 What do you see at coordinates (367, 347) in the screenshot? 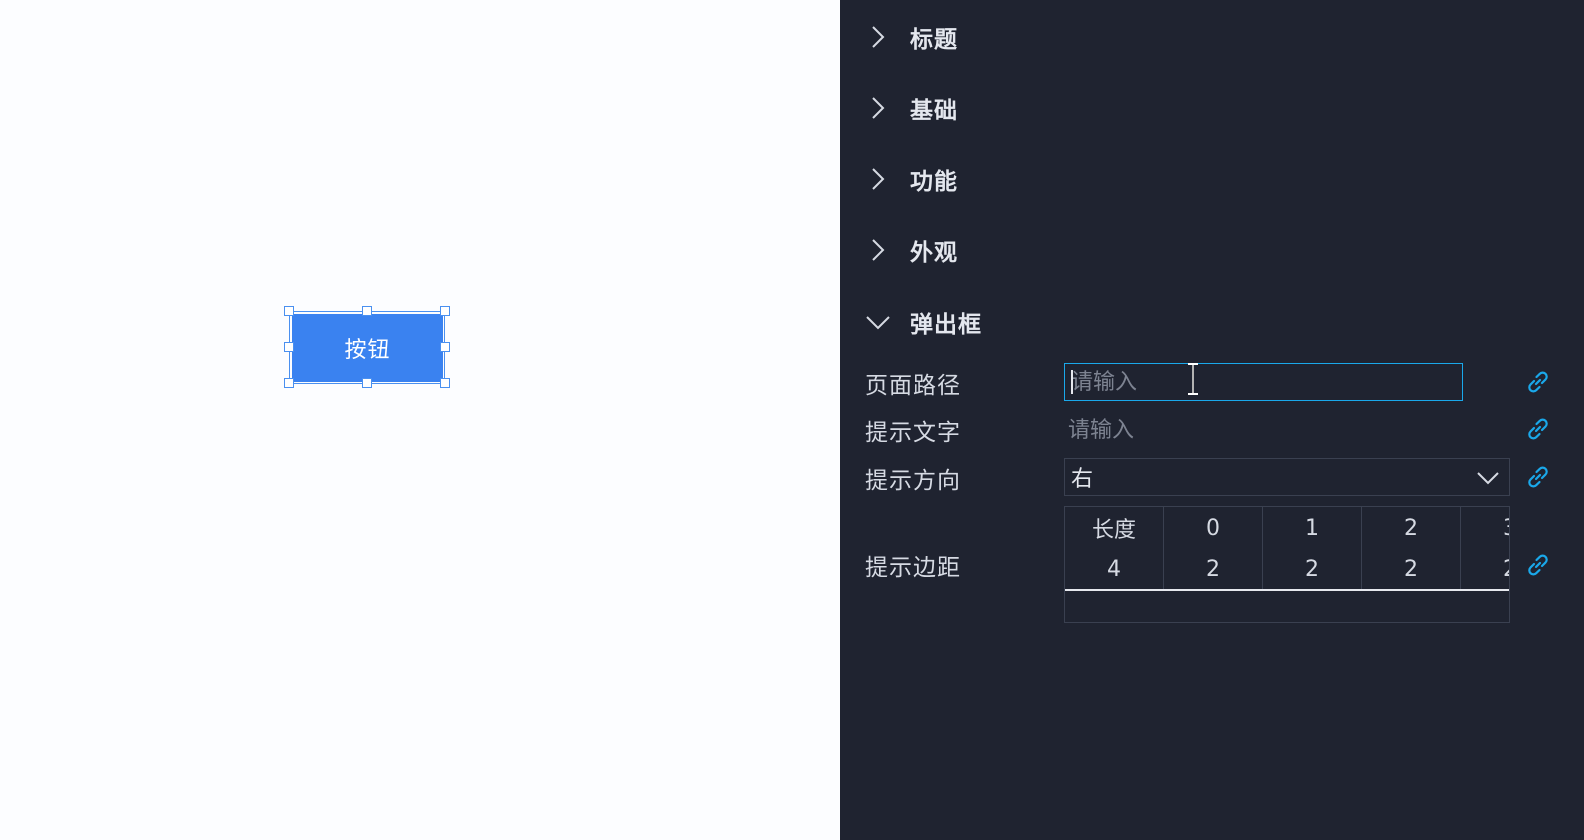
I see `selection-frame` at bounding box center [367, 347].